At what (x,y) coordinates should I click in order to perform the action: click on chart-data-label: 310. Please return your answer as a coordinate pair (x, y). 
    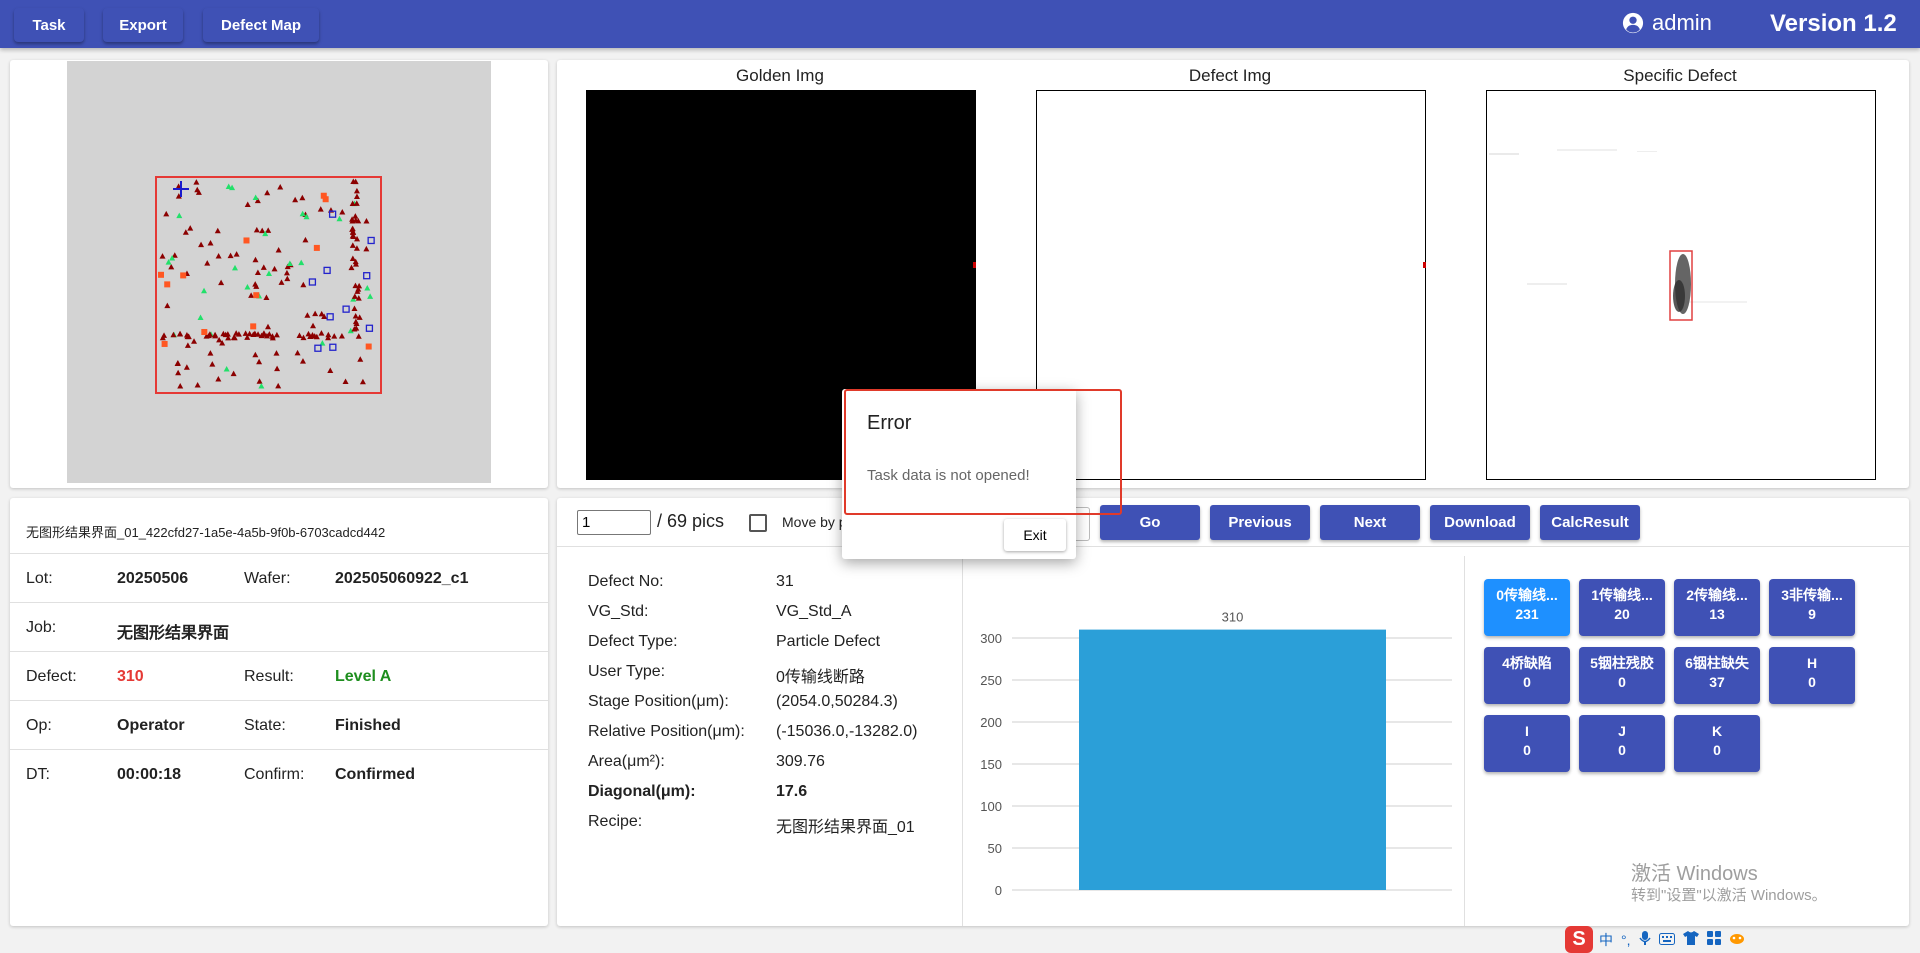
    Looking at the image, I should click on (1233, 617).